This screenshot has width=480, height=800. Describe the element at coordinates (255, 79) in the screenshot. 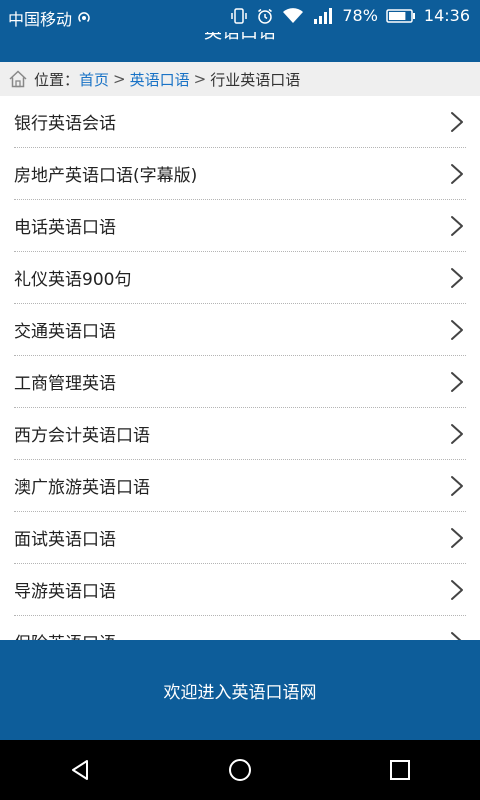

I see `breadcrumb-current: 行业英语口语` at that location.